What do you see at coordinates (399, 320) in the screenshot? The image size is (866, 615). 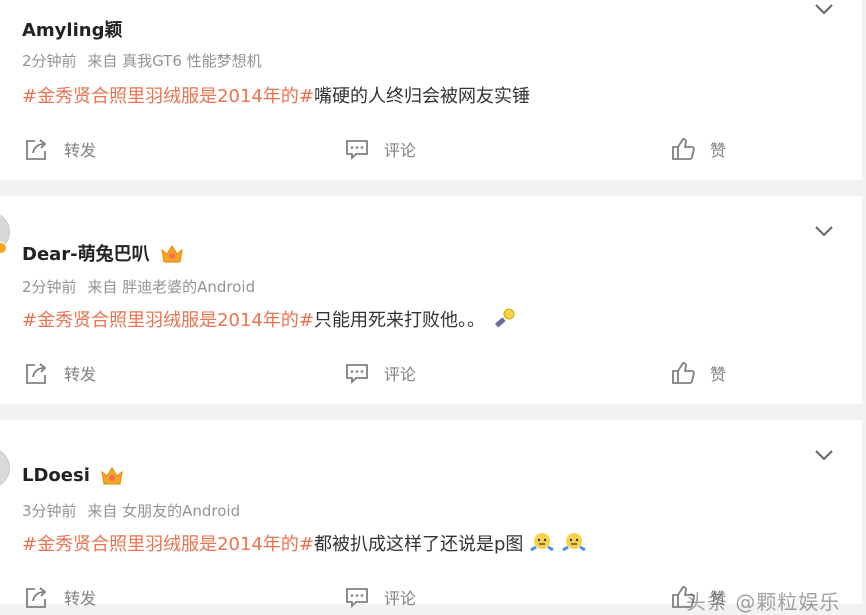 I see `post-text: 只能用死来打败他。。` at bounding box center [399, 320].